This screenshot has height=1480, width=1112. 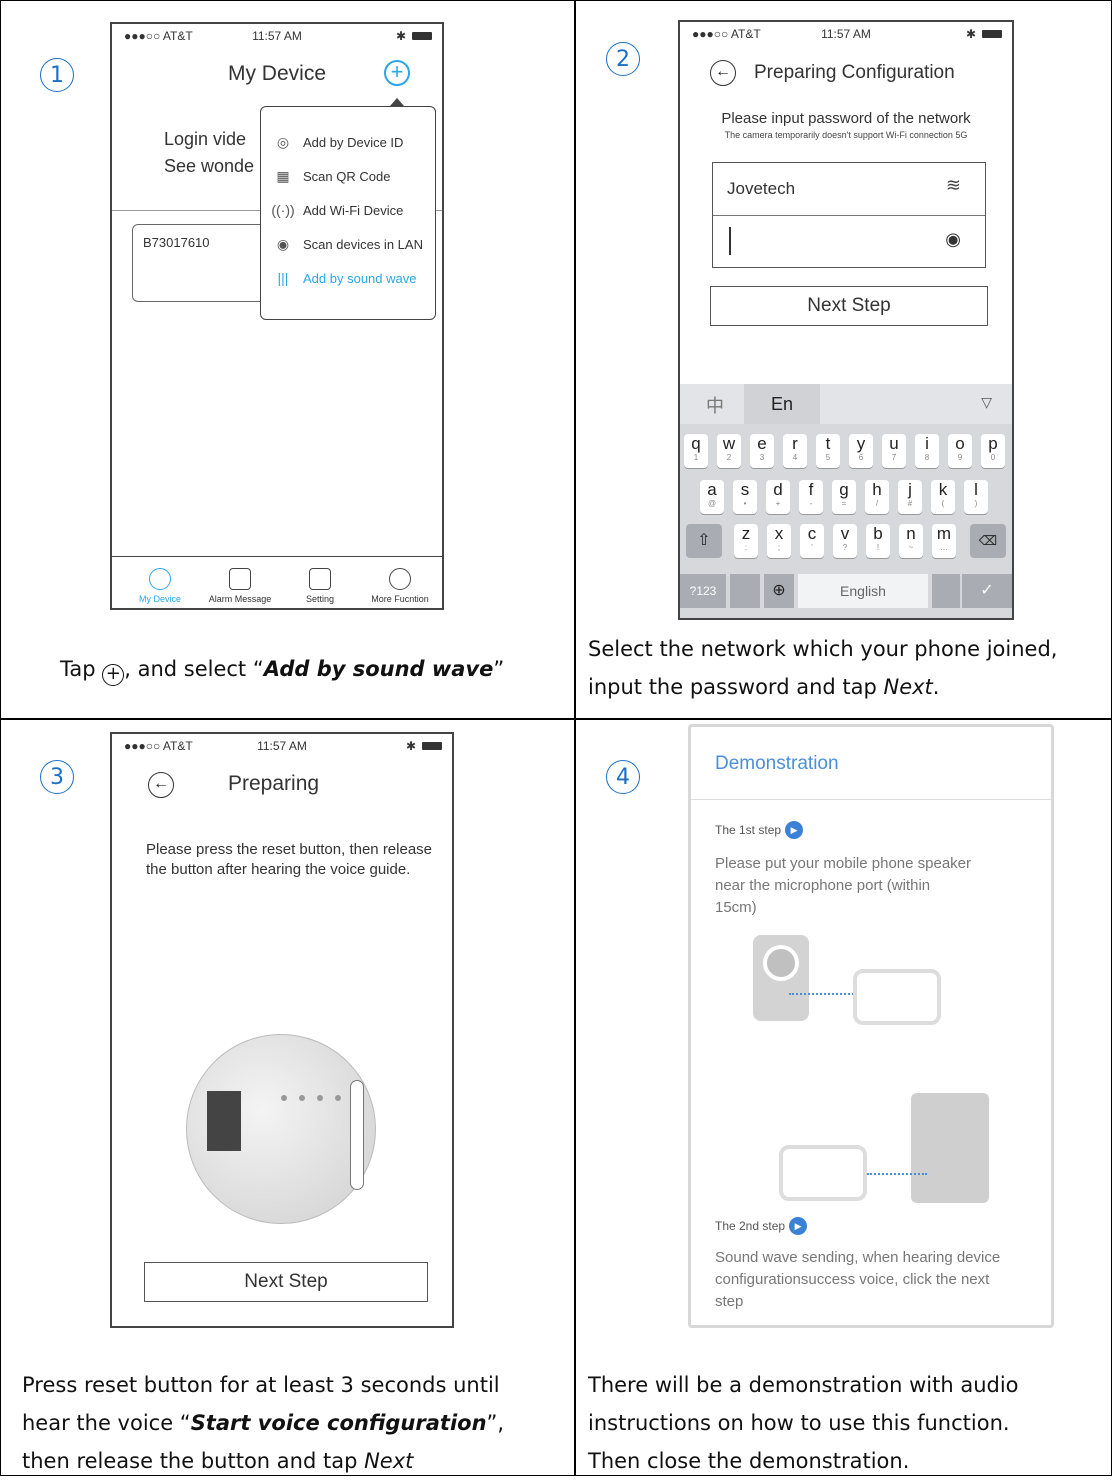 I want to click on key-t: t5, so click(x=828, y=451).